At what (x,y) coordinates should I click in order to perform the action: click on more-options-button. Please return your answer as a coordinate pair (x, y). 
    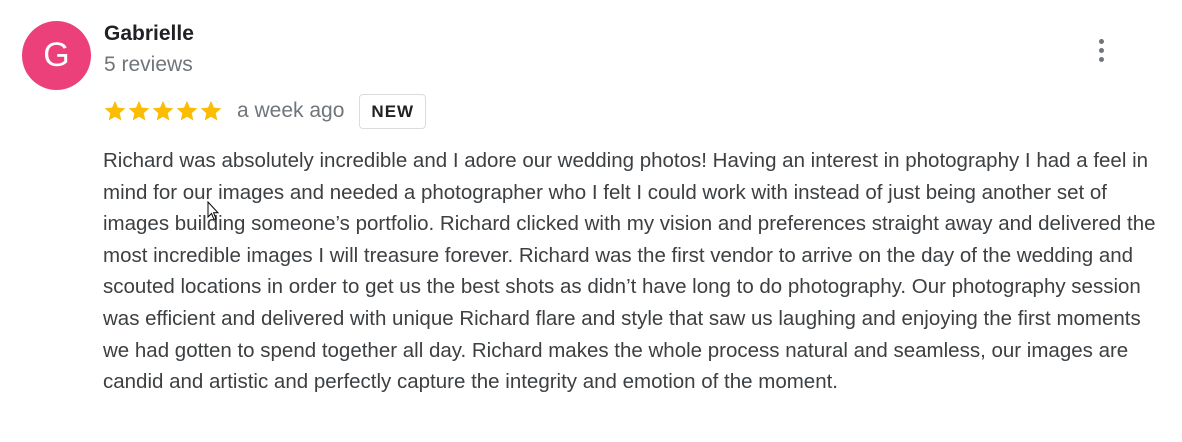
    Looking at the image, I should click on (1101, 50).